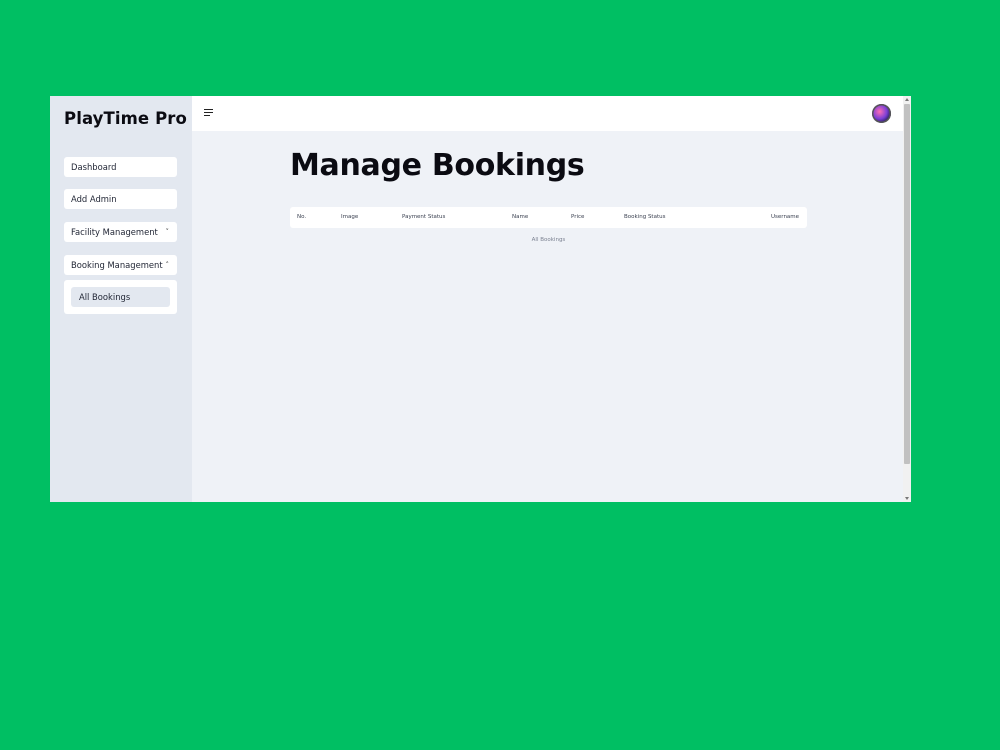  I want to click on column-header-name: Name, so click(520, 217).